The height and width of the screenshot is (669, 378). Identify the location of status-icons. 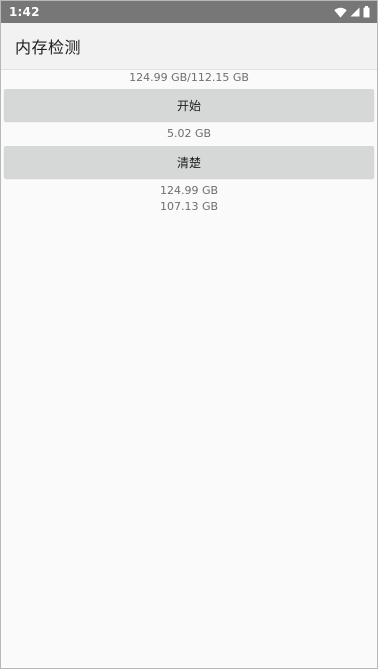
(352, 12).